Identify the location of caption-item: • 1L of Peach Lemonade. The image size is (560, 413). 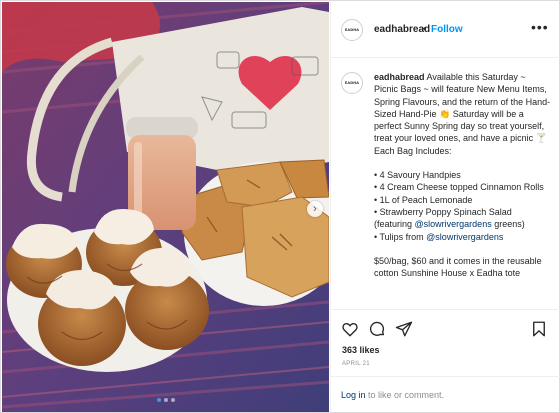
(423, 199).